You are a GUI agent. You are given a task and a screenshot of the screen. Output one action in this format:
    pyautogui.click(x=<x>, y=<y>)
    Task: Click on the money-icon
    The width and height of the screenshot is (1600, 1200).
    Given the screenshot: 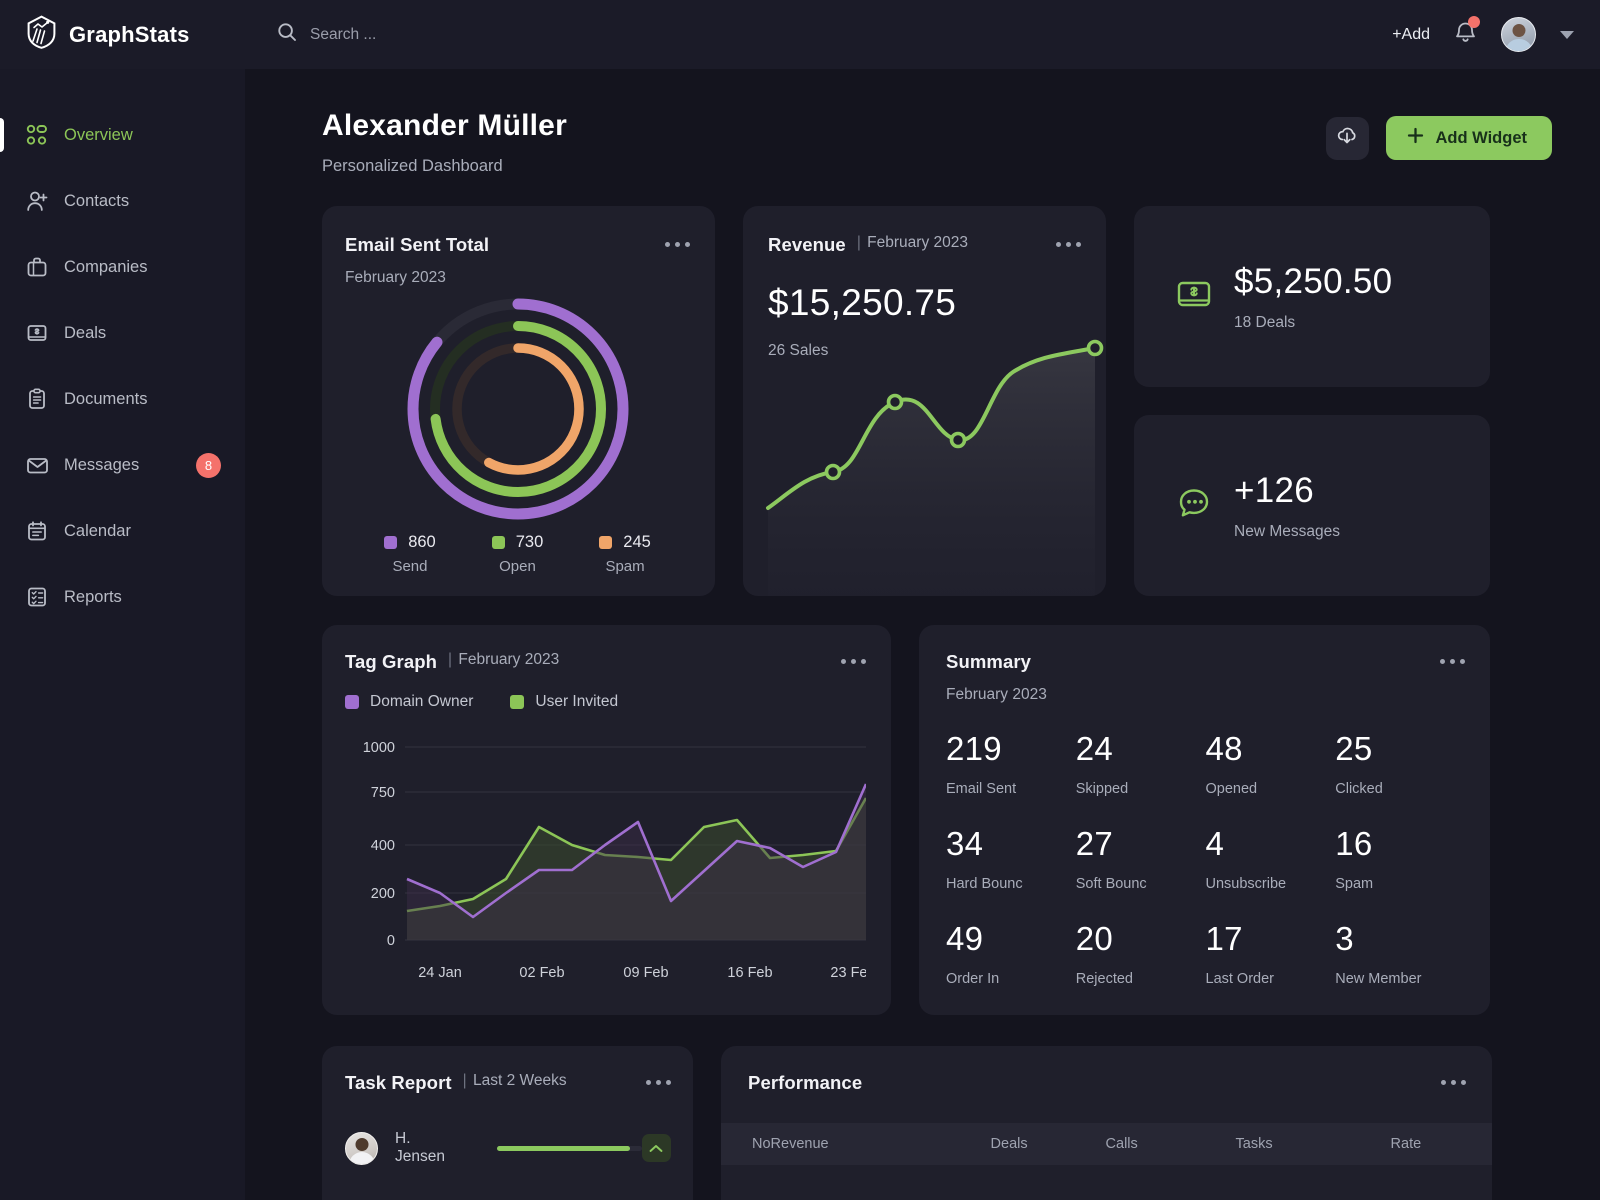 What is the action you would take?
    pyautogui.click(x=37, y=333)
    